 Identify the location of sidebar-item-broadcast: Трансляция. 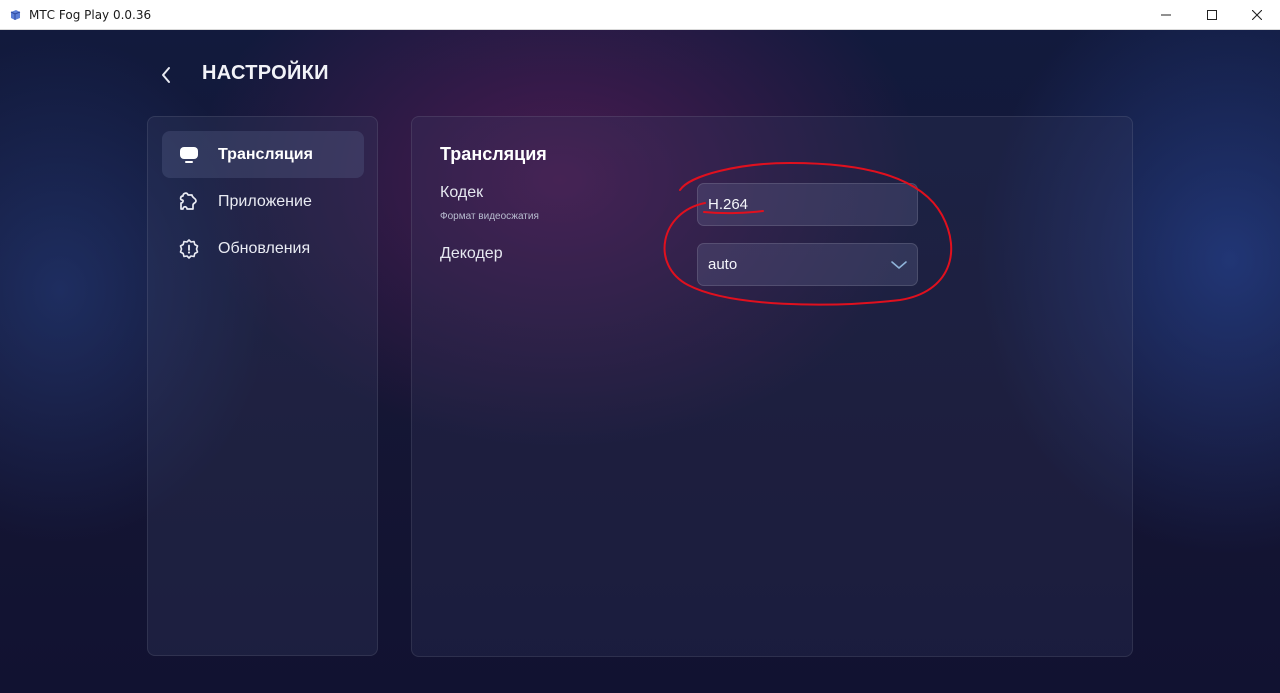
(263, 154).